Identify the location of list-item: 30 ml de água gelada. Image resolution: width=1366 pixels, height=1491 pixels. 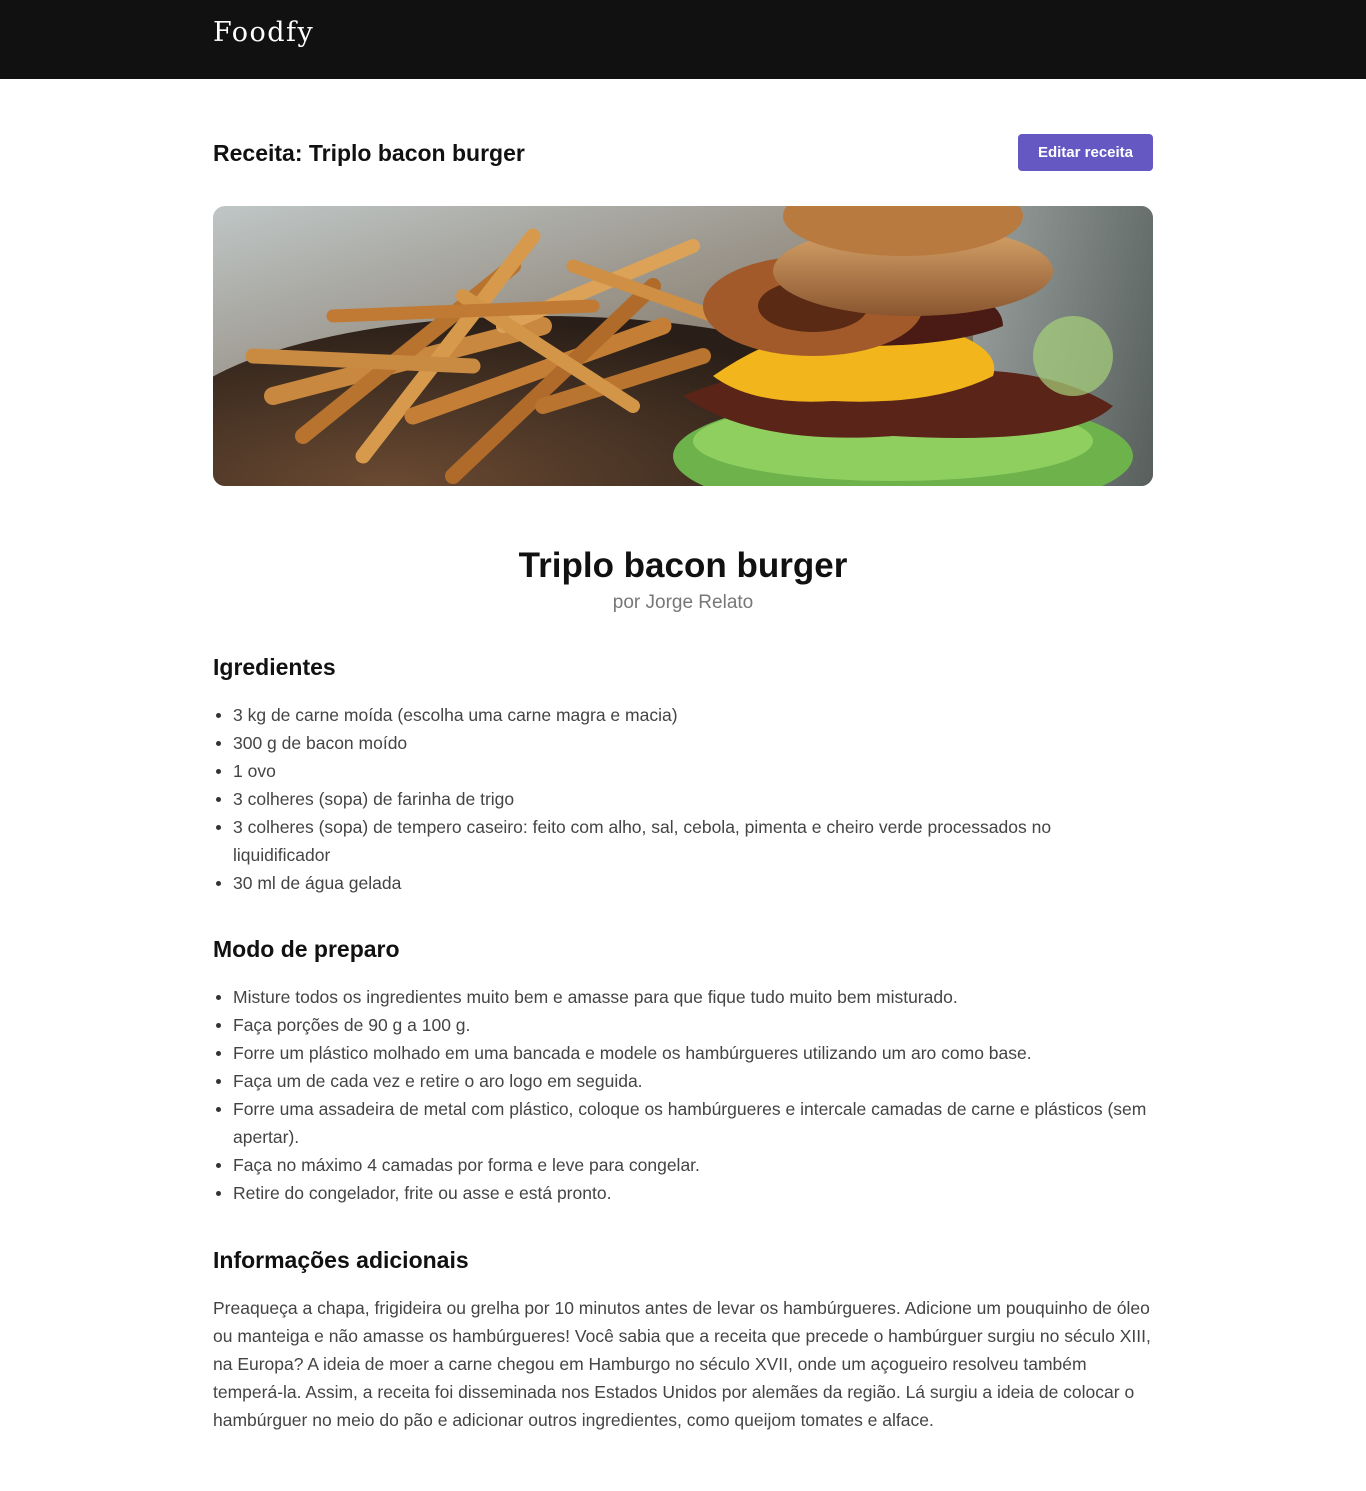
(683, 883).